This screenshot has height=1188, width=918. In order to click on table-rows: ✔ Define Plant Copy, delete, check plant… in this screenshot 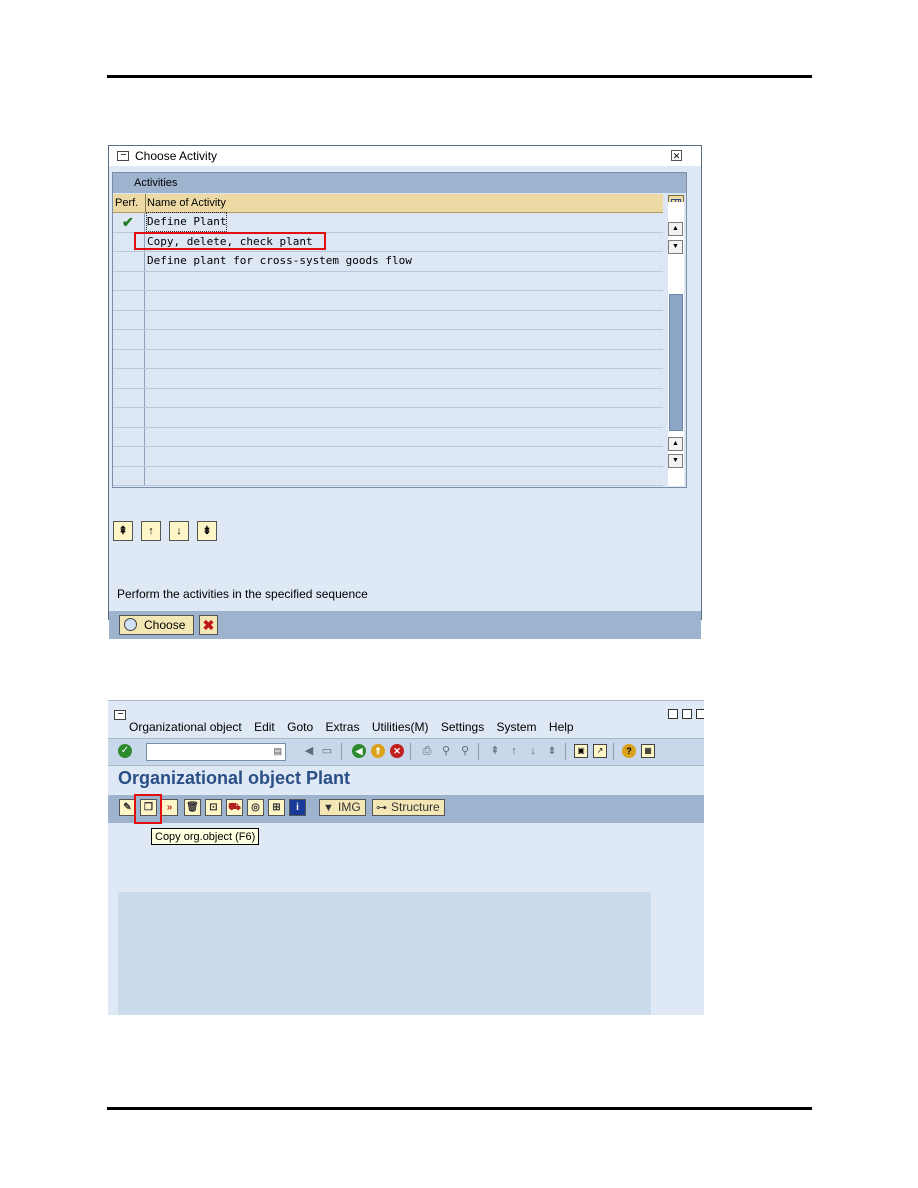, I will do `click(388, 349)`.